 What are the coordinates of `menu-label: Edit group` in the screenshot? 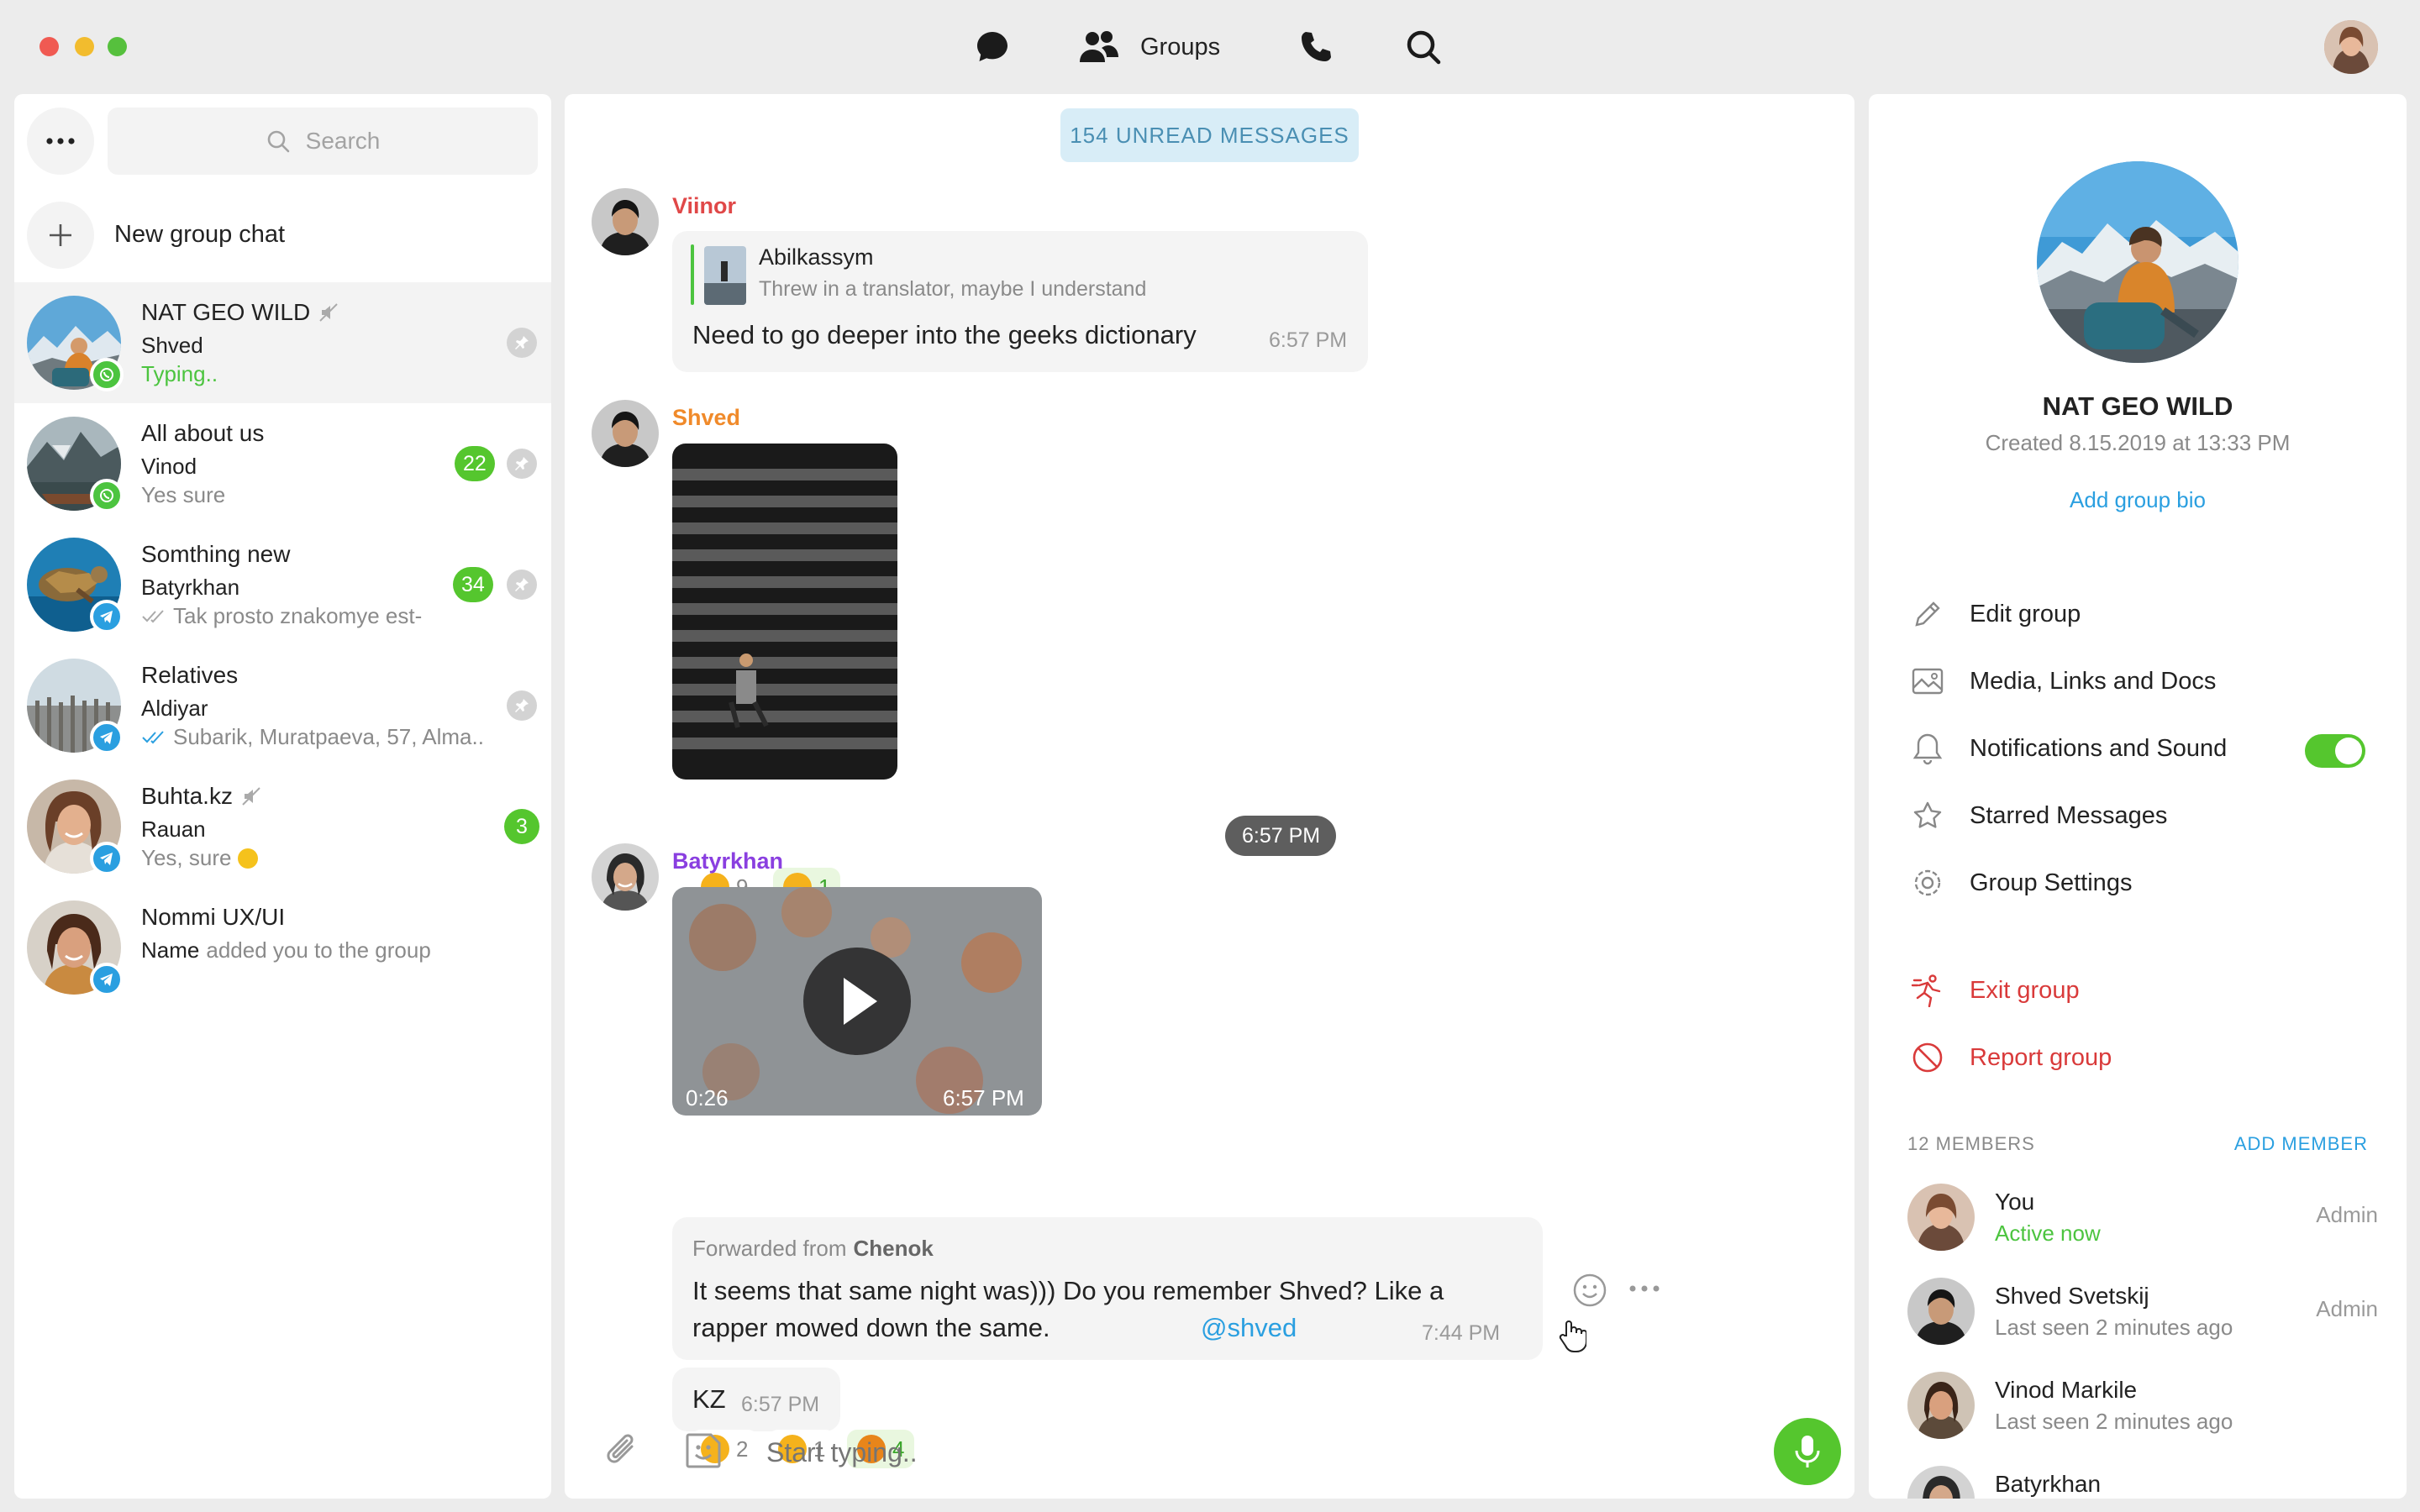 It's located at (2026, 613).